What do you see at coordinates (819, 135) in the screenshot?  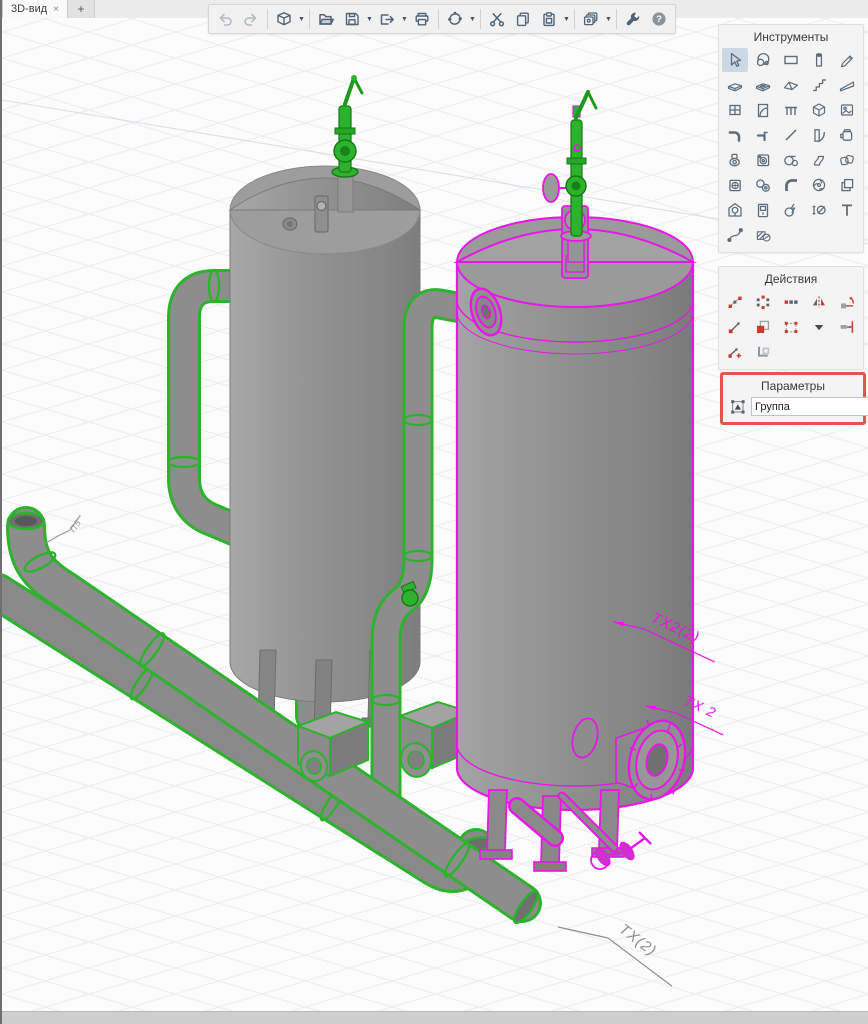 I see `tool-door-leaf` at bounding box center [819, 135].